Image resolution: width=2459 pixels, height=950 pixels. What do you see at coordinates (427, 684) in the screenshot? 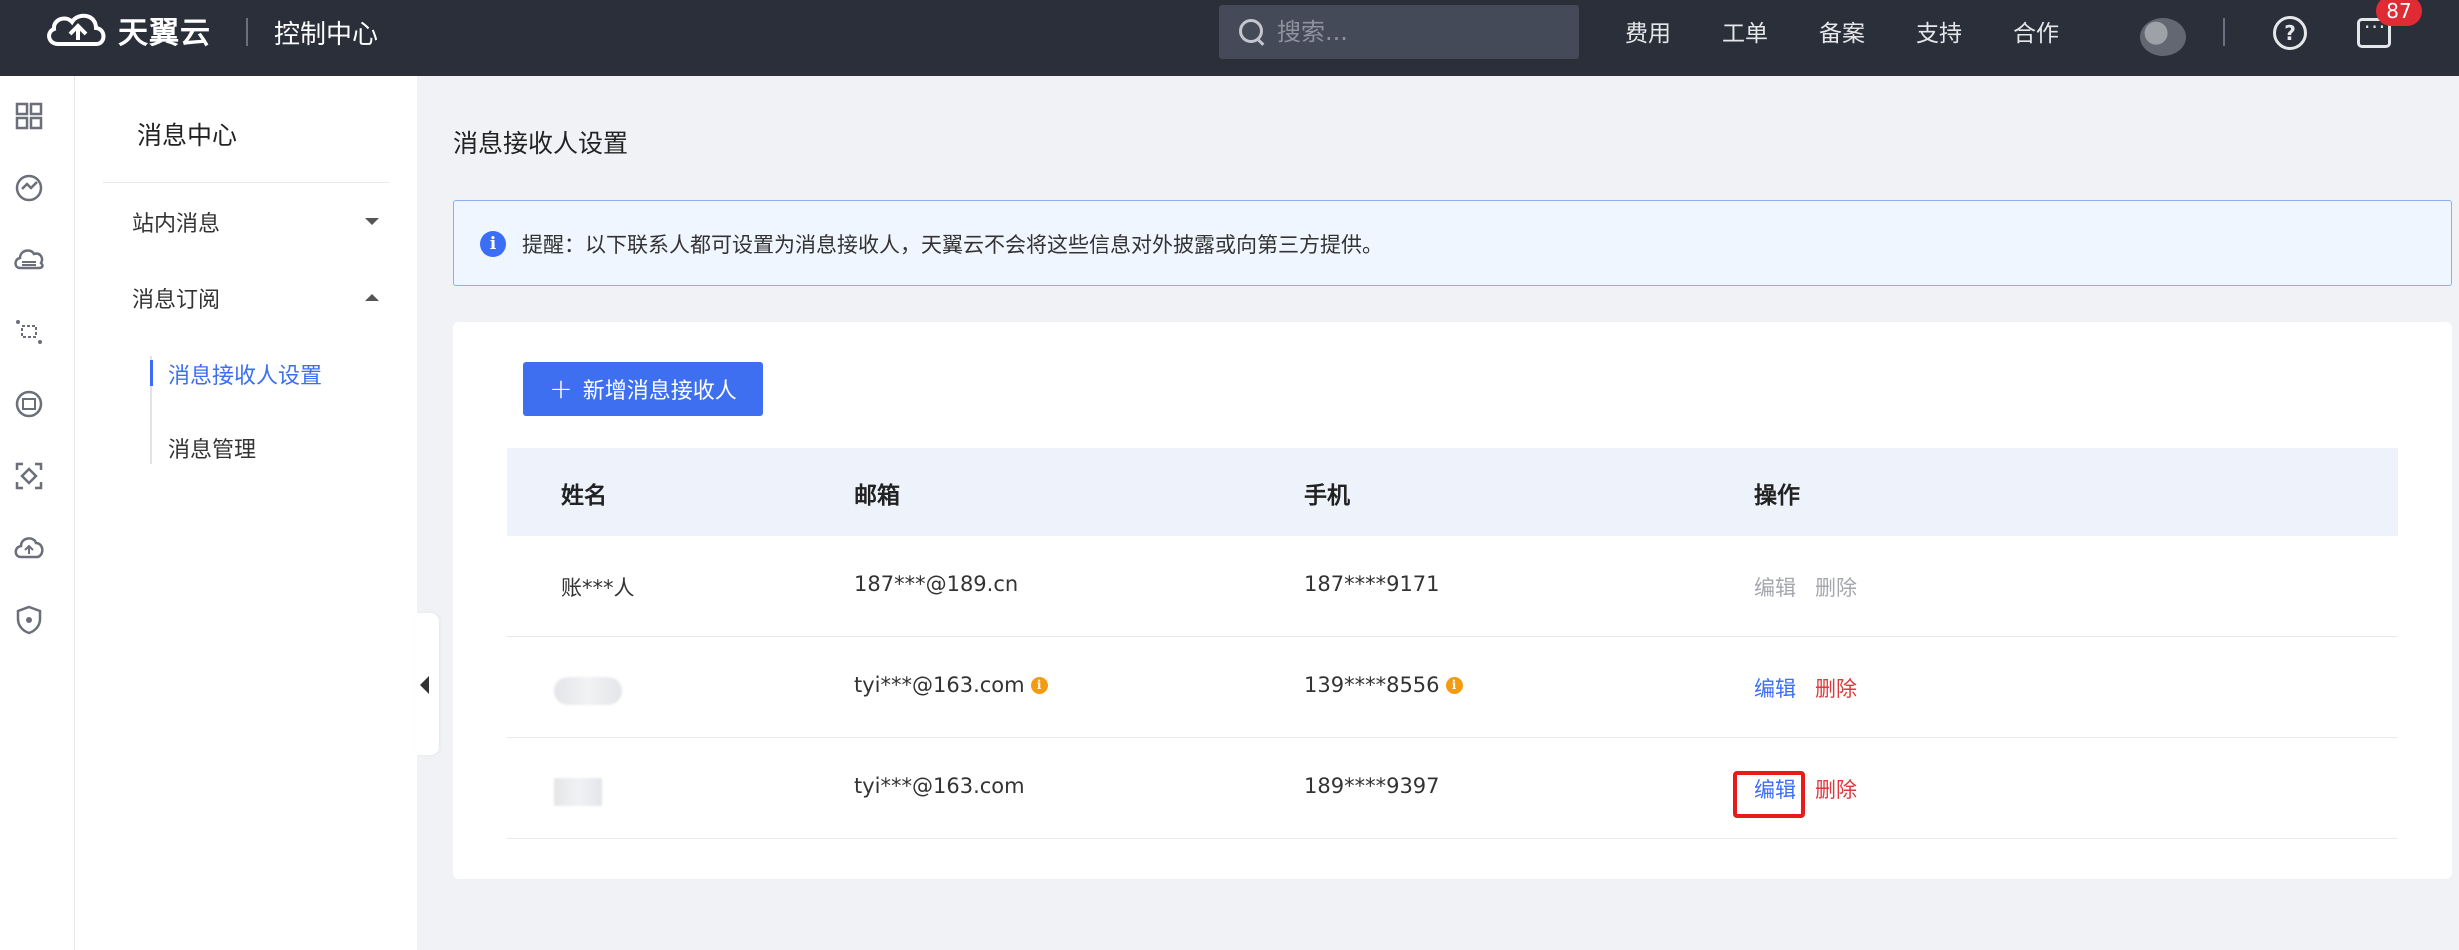
I see `sidebar-collapse-toggle` at bounding box center [427, 684].